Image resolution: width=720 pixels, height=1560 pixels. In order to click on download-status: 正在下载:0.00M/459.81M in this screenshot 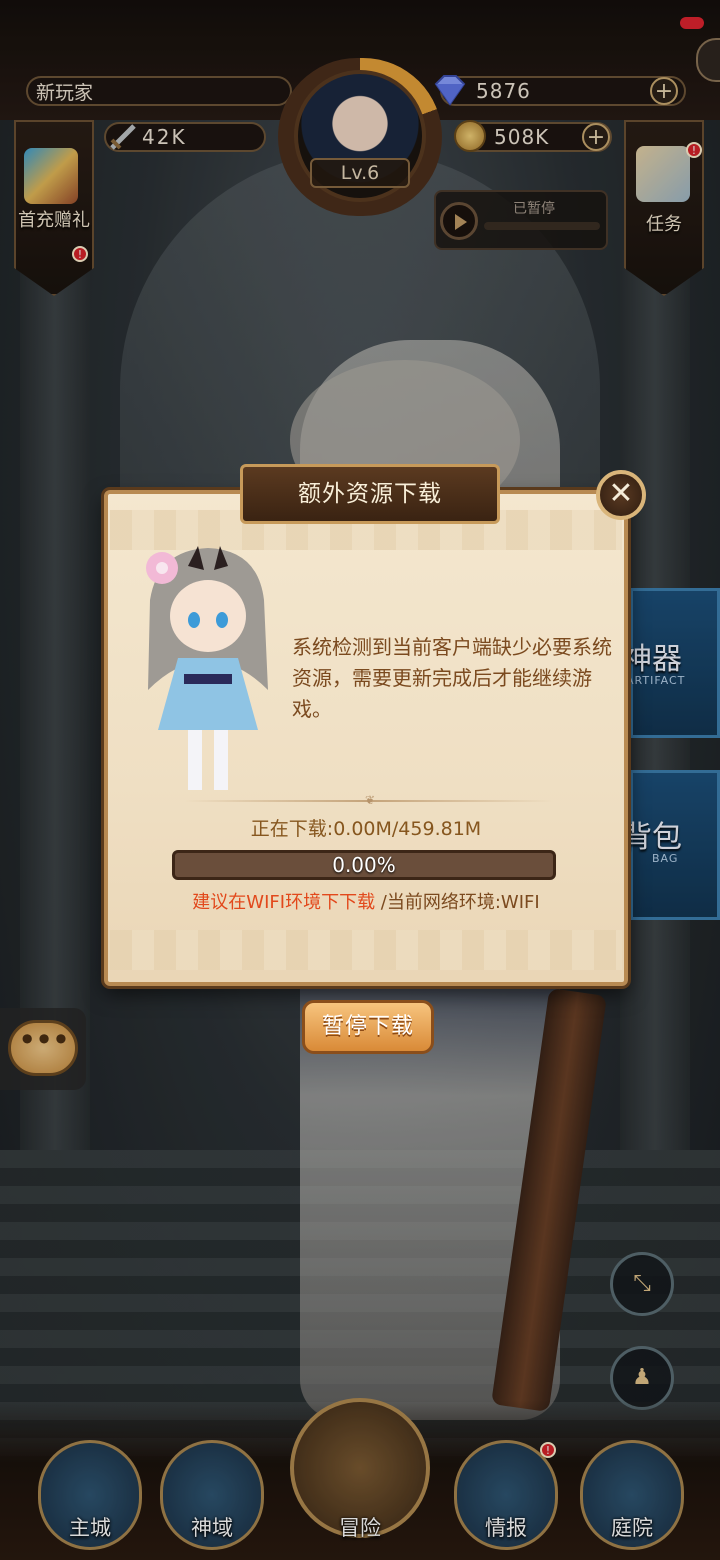, I will do `click(366, 829)`.